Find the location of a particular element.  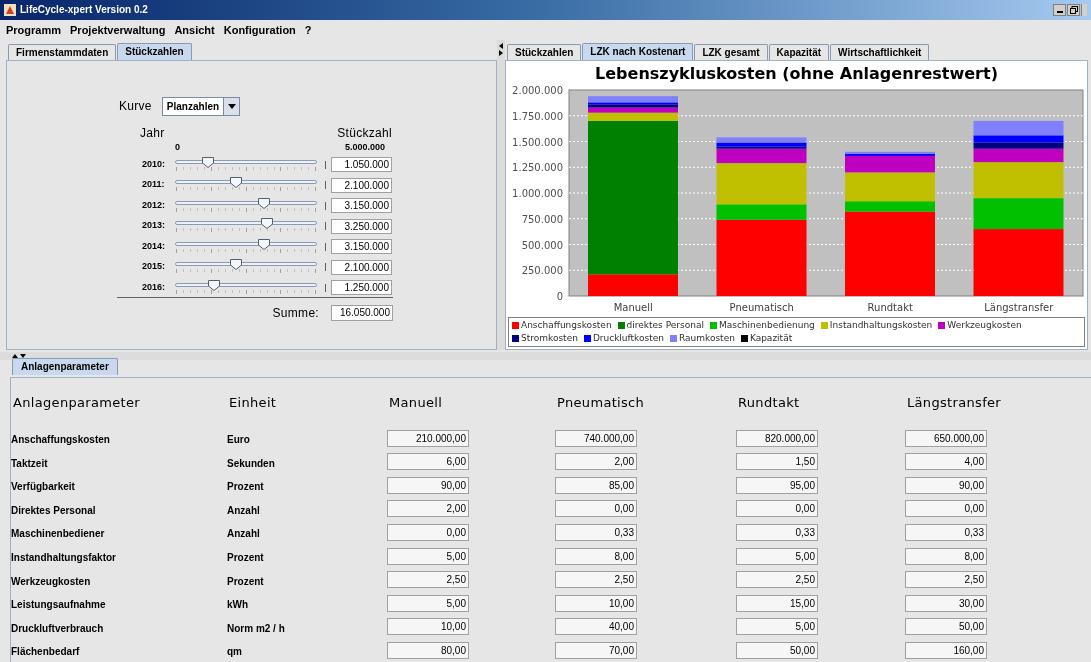

curve-label: Kurve is located at coordinates (135, 107).